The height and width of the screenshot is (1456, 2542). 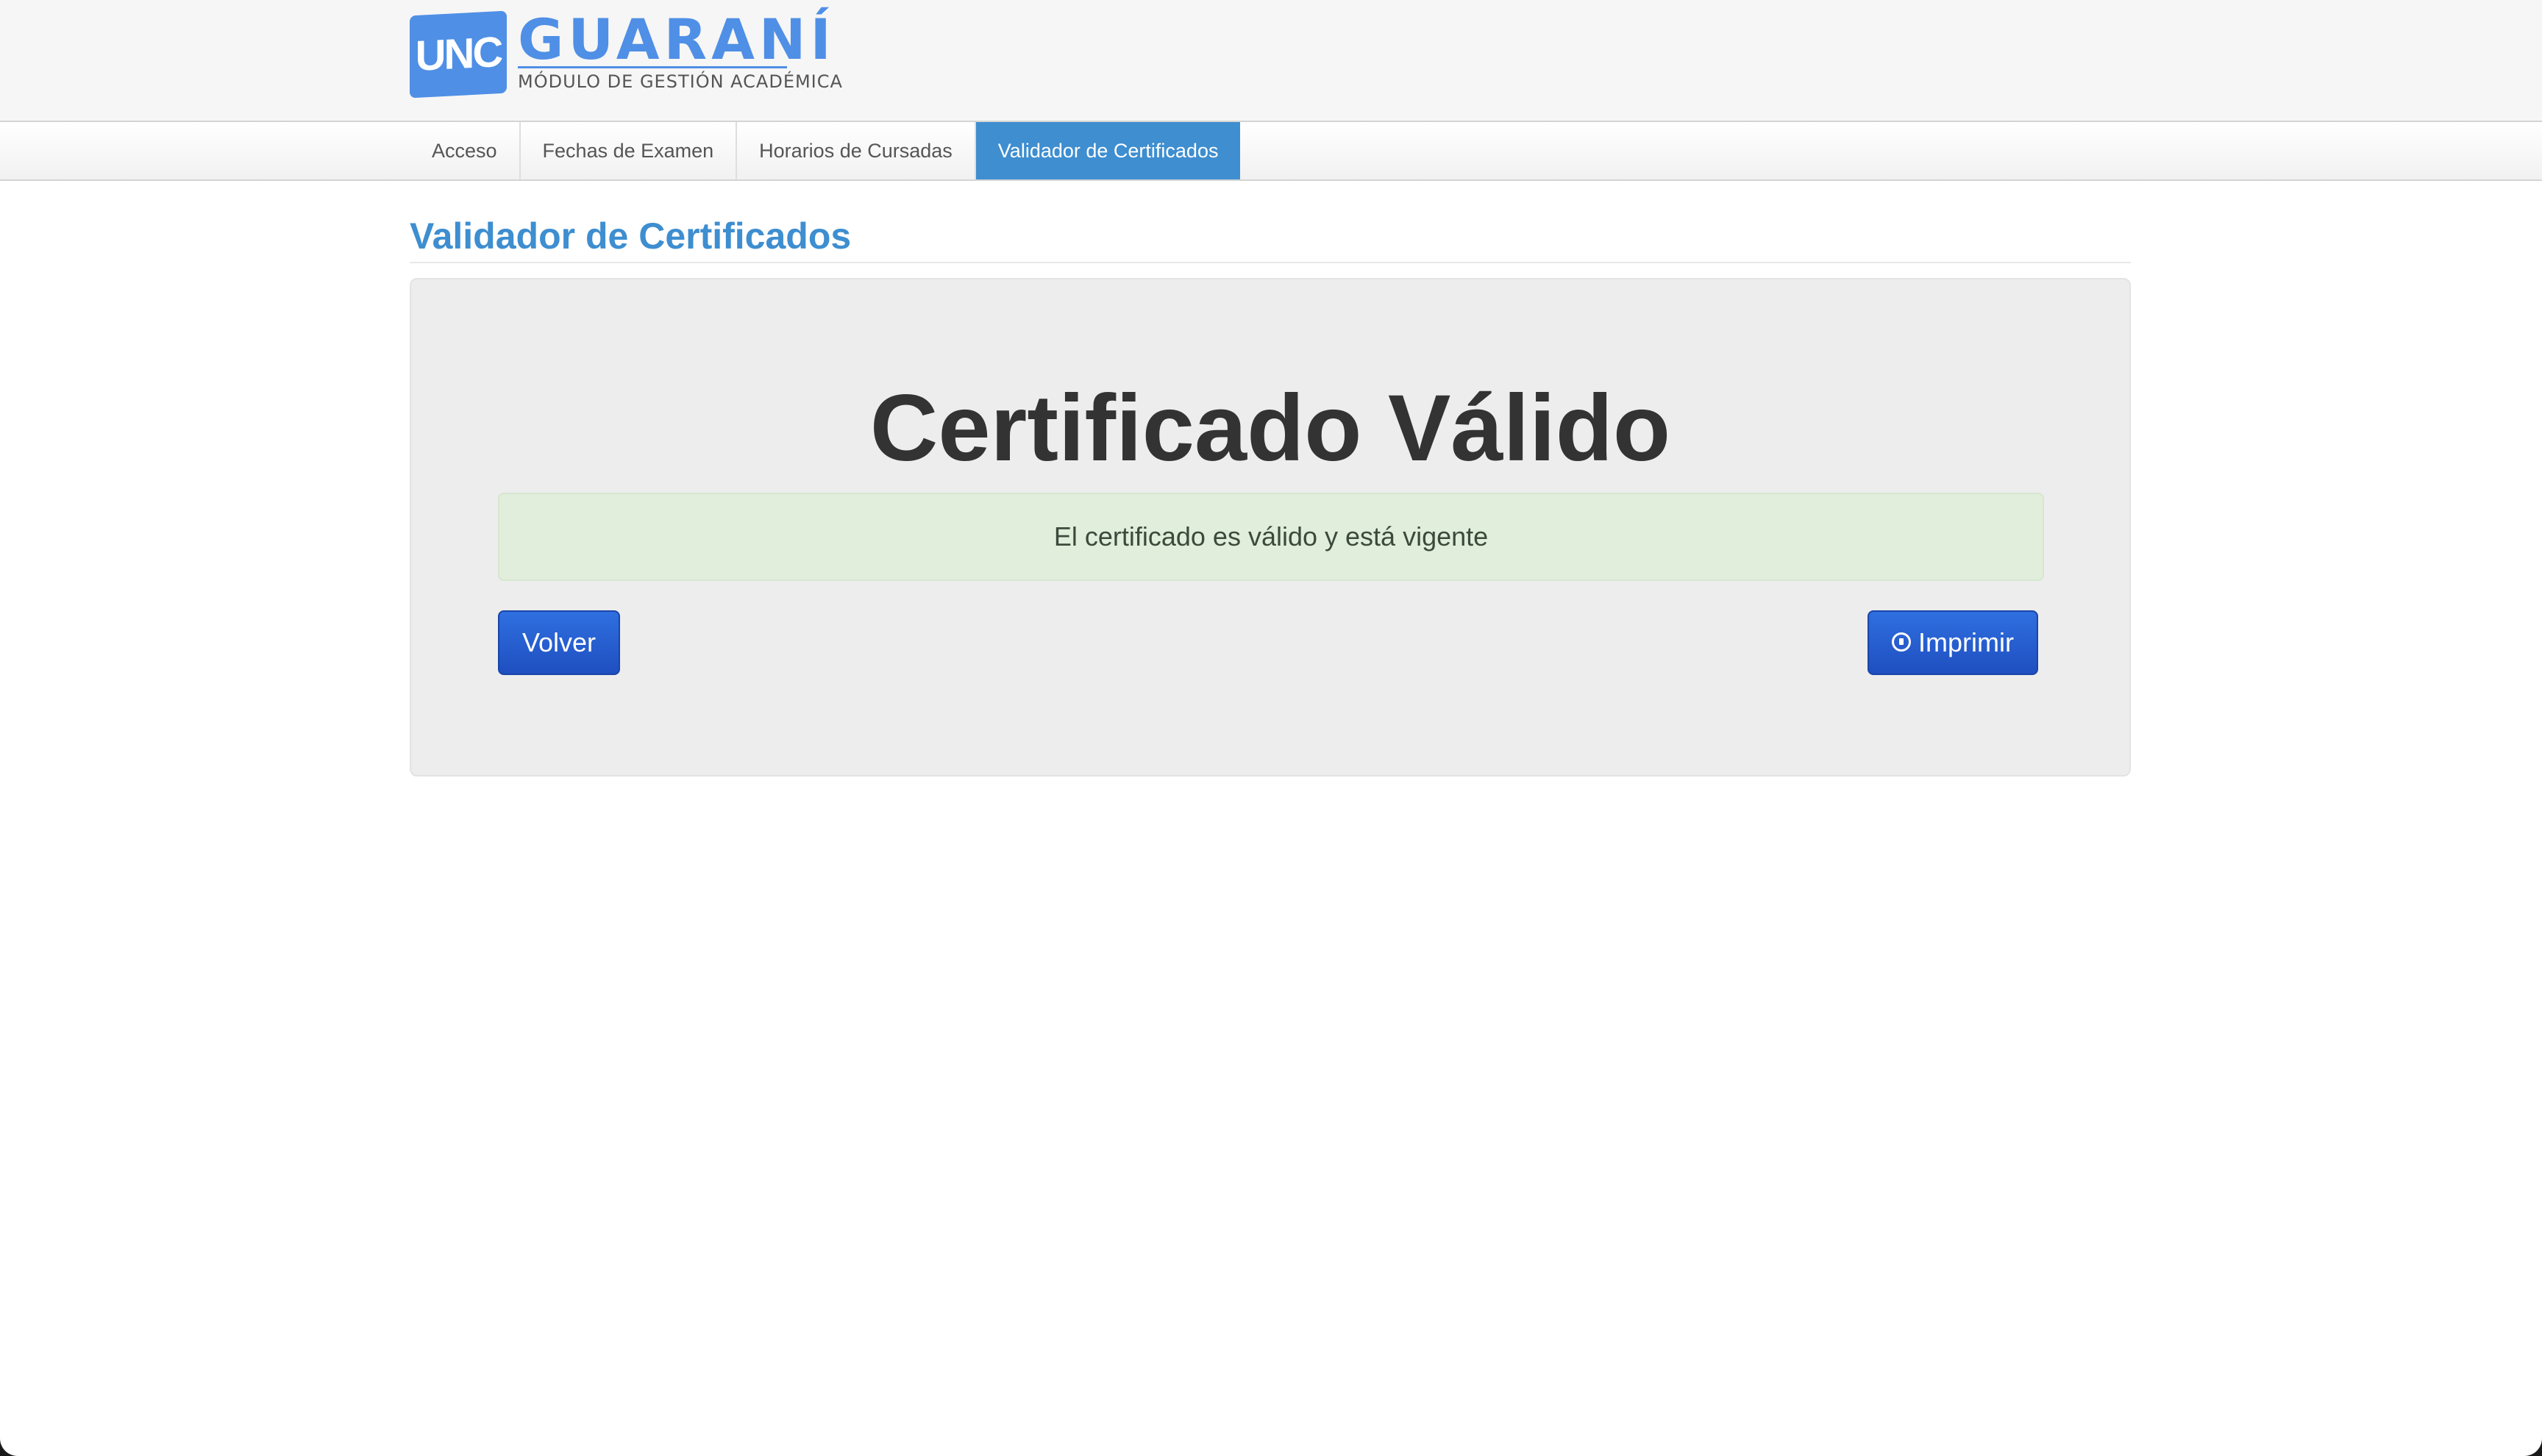 What do you see at coordinates (631, 236) in the screenshot?
I see `page-title: Validador de Certificados` at bounding box center [631, 236].